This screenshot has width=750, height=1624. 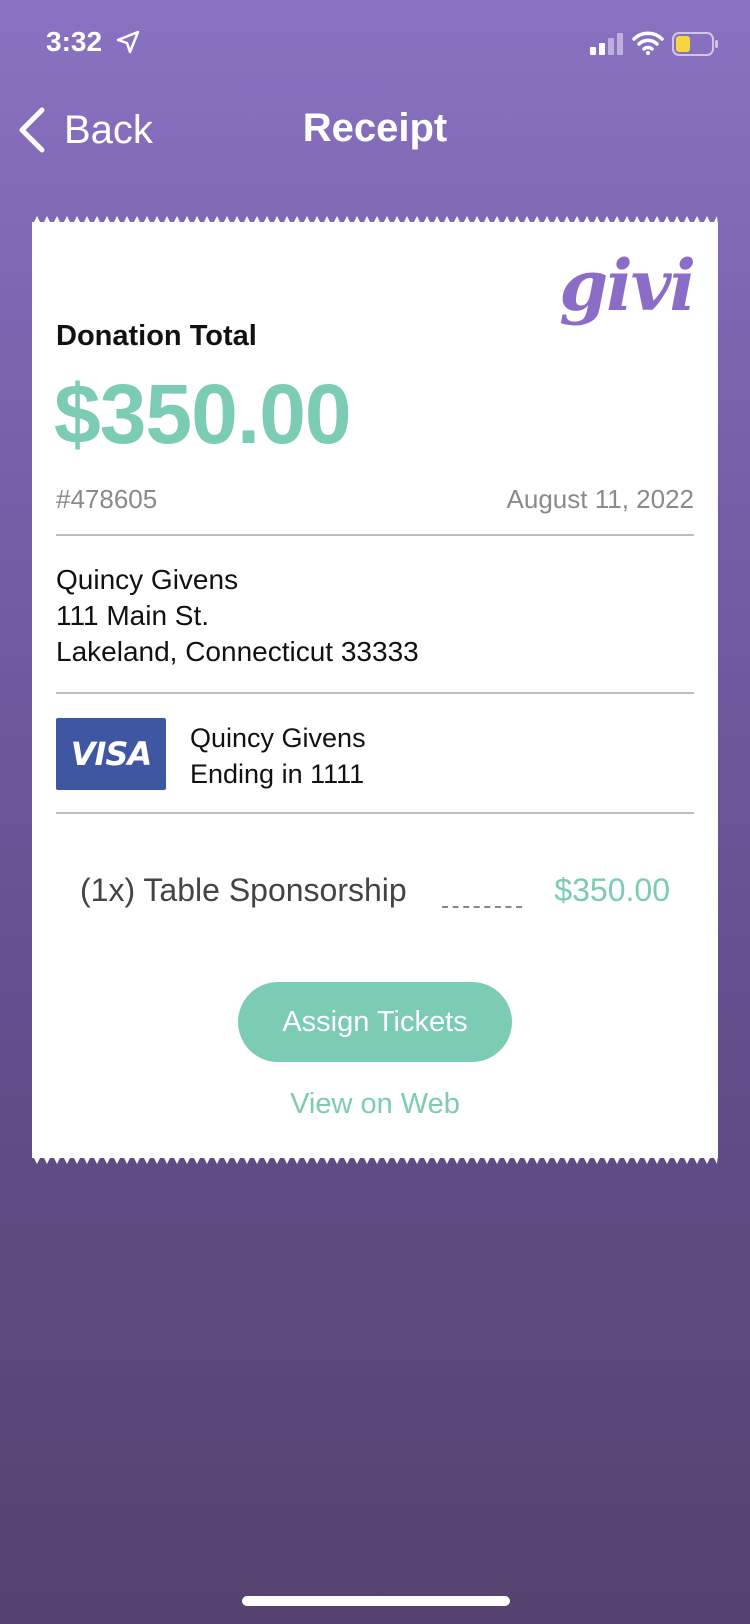 I want to click on home-indicator, so click(x=376, y=1601).